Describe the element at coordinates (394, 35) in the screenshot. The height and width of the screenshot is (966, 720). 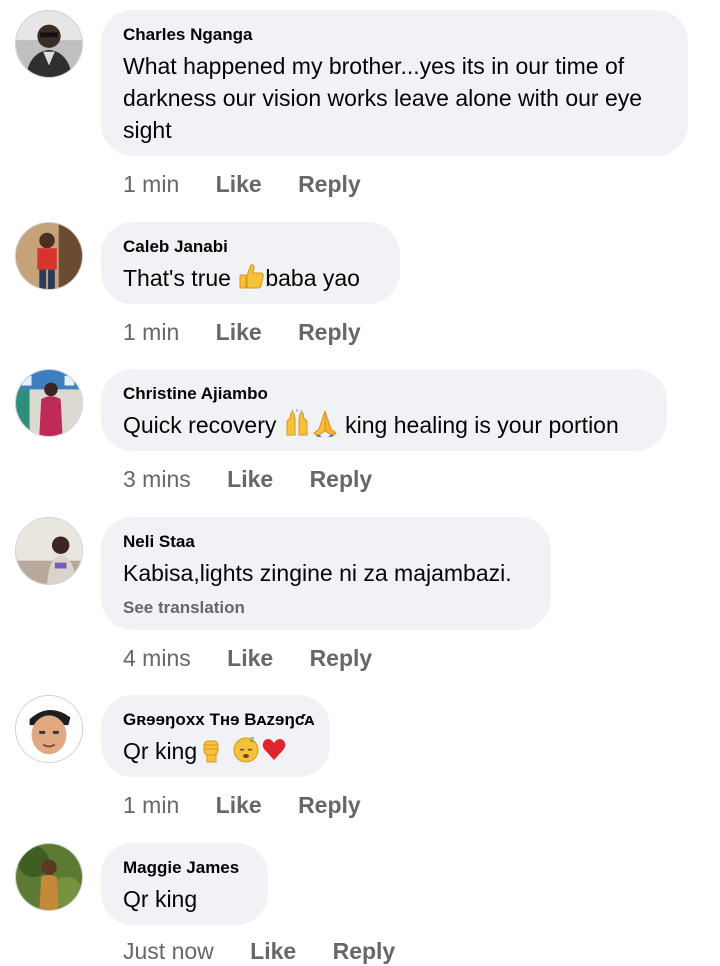
I see `comment-author: Charles Nganga` at that location.